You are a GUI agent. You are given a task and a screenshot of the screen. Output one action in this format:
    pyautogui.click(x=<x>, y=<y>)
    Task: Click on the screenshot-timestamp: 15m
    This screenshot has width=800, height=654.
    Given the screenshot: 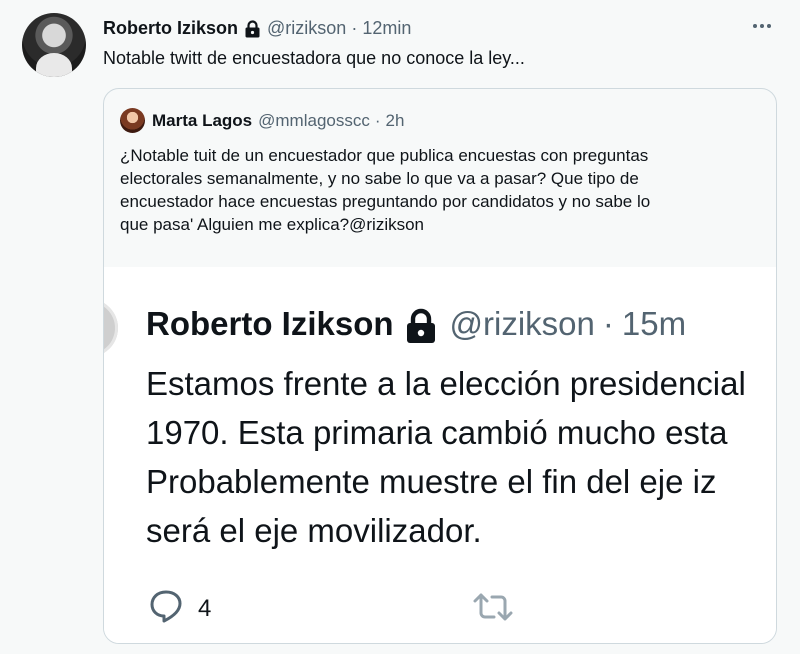 What is the action you would take?
    pyautogui.click(x=654, y=323)
    